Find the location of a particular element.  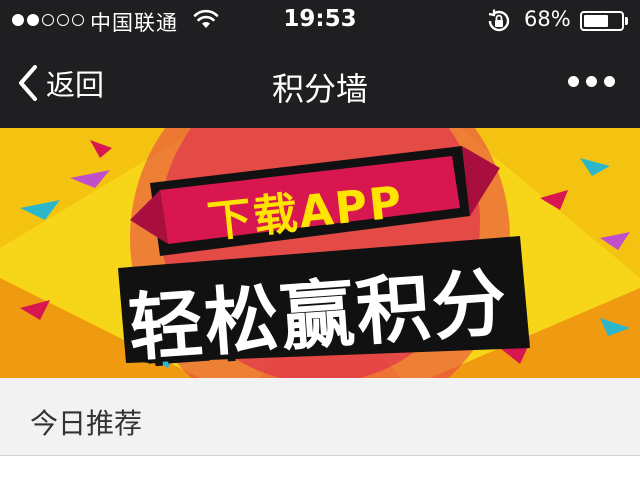

battery-tip is located at coordinates (626, 21).